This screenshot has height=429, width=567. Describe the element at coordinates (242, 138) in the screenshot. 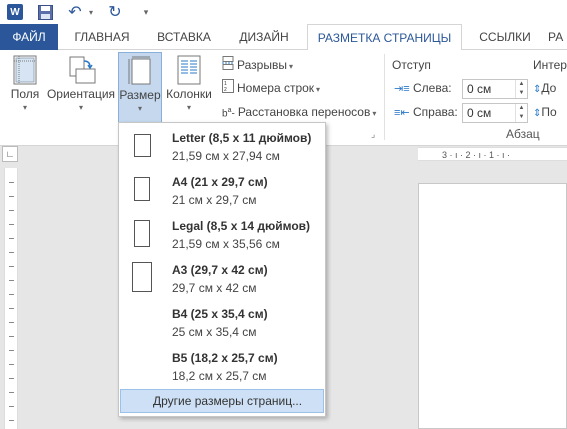

I see `size-option-name: Letter (8,5 x 11 дюймов)` at that location.